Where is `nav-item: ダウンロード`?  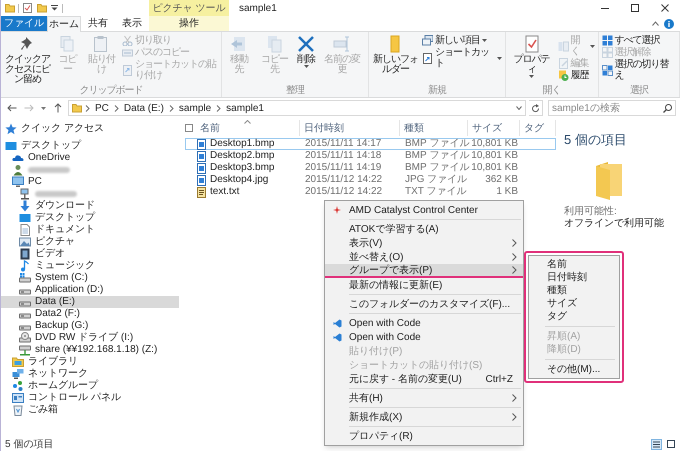 nav-item: ダウンロード is located at coordinates (90, 206).